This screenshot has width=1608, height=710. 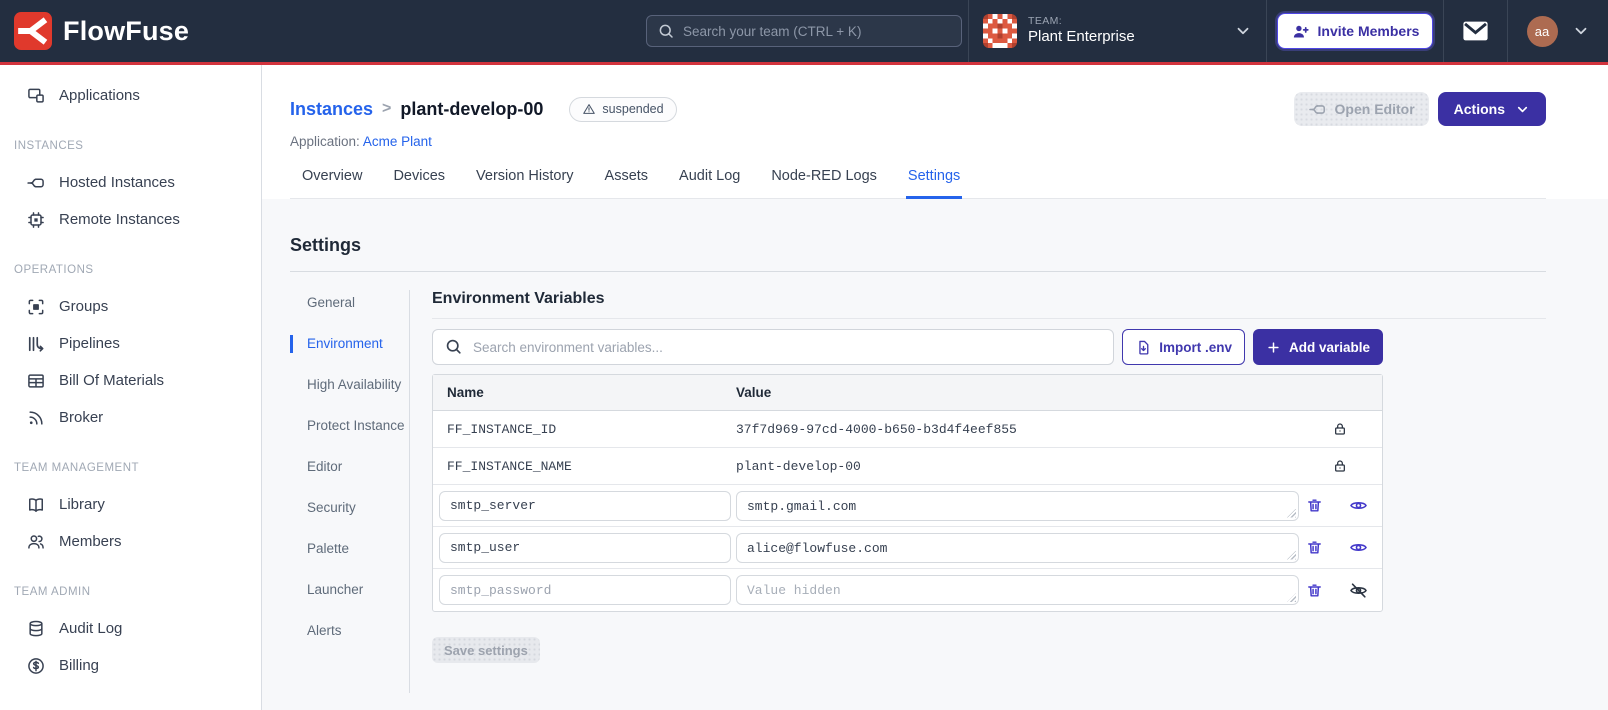 I want to click on tab-assets: Assets, so click(x=627, y=181).